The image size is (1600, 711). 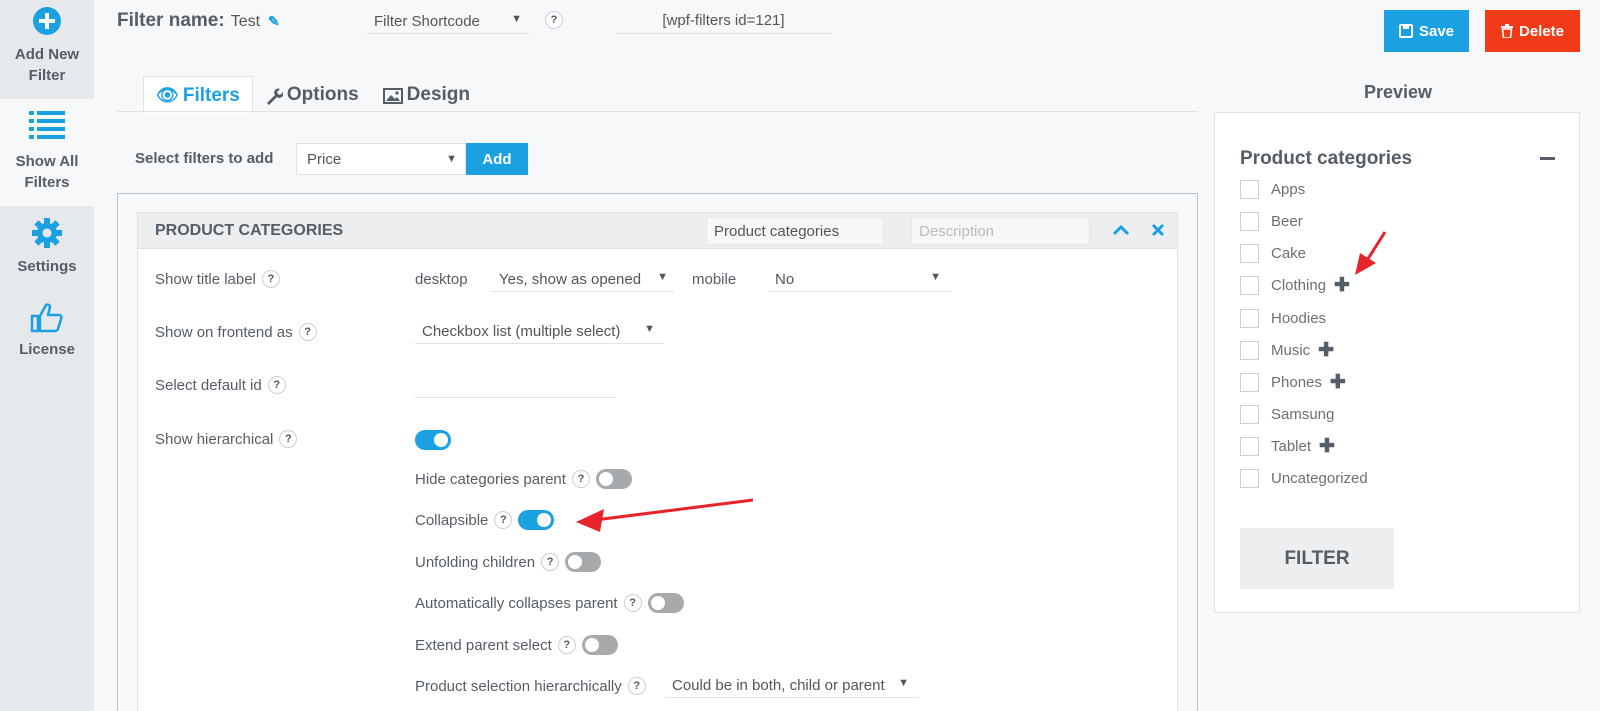 I want to click on row-label: Show hierarchical, so click(x=214, y=439).